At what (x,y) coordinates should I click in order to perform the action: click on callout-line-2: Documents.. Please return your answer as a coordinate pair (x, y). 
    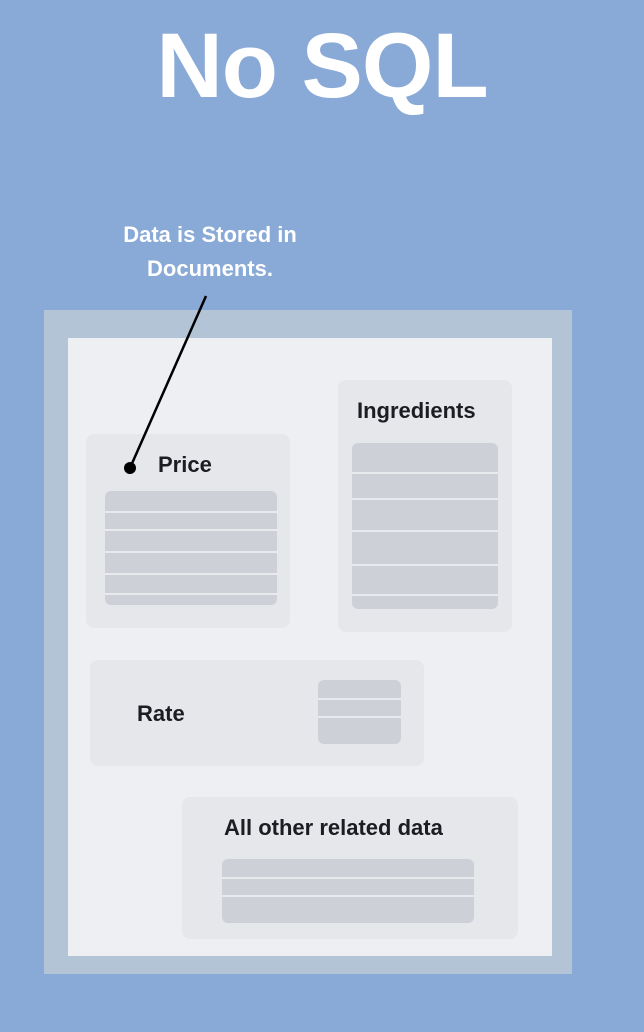
    Looking at the image, I should click on (210, 268).